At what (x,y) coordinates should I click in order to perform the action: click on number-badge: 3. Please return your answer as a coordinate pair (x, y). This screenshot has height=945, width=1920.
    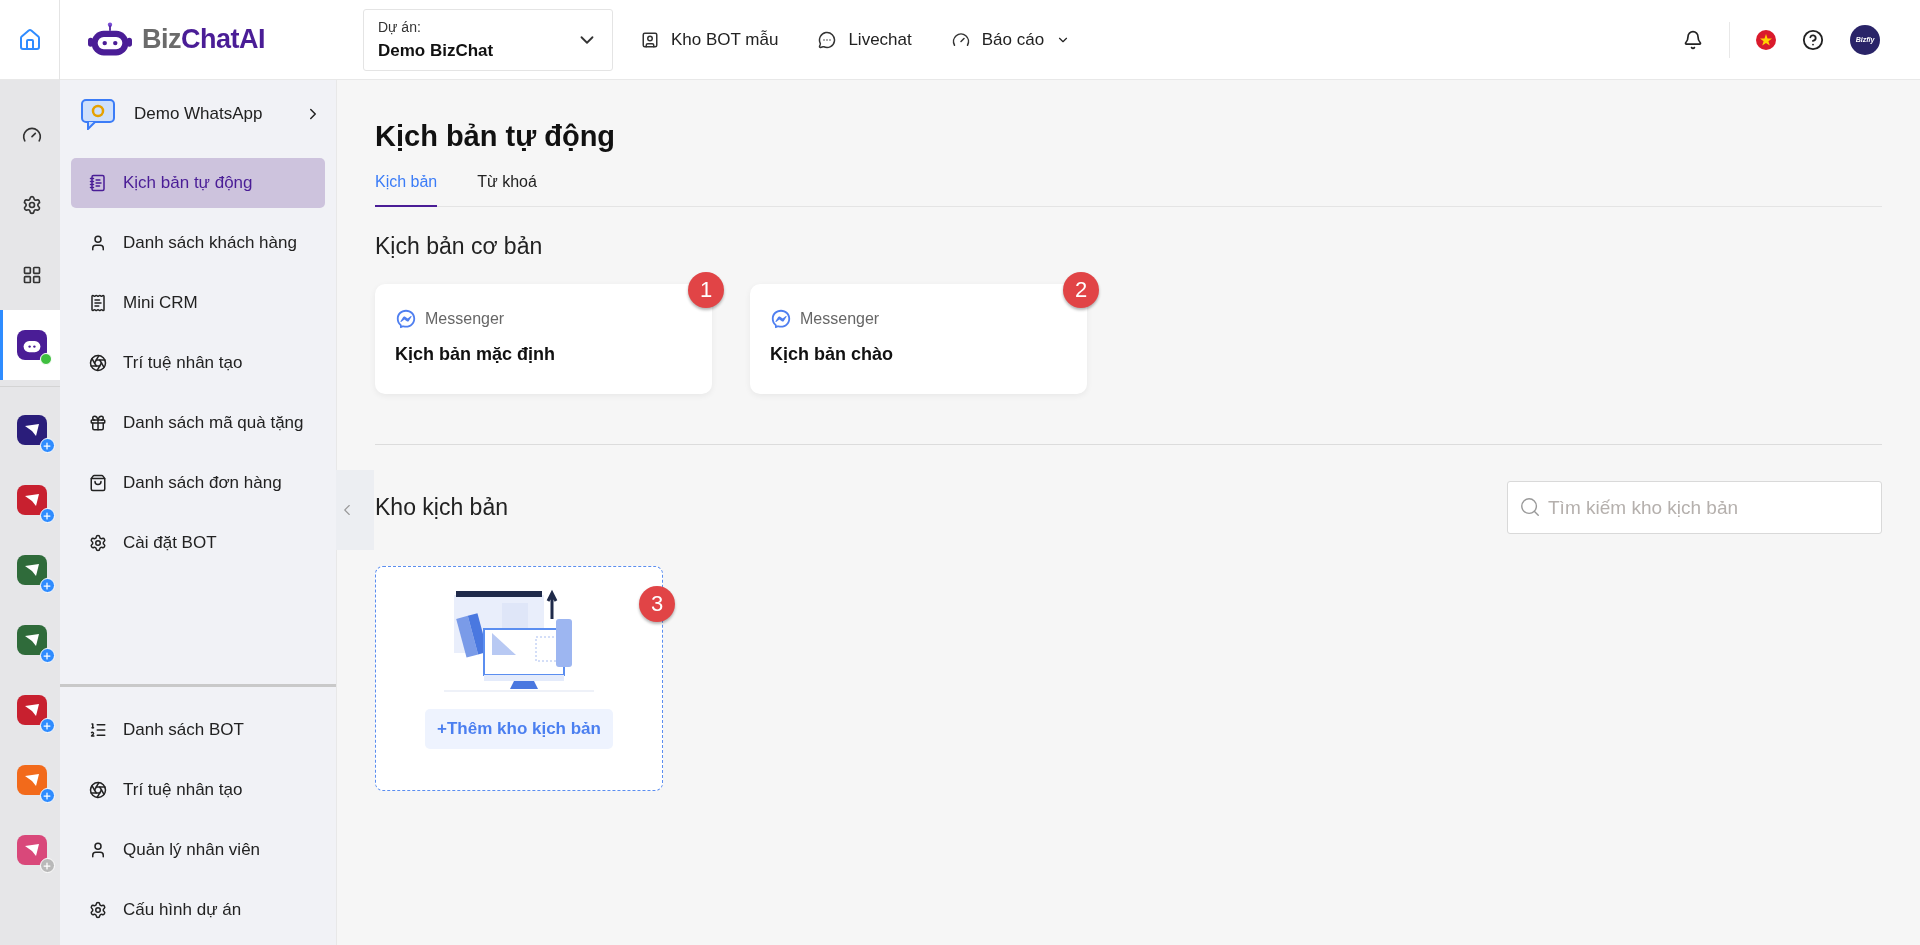
    Looking at the image, I should click on (657, 604).